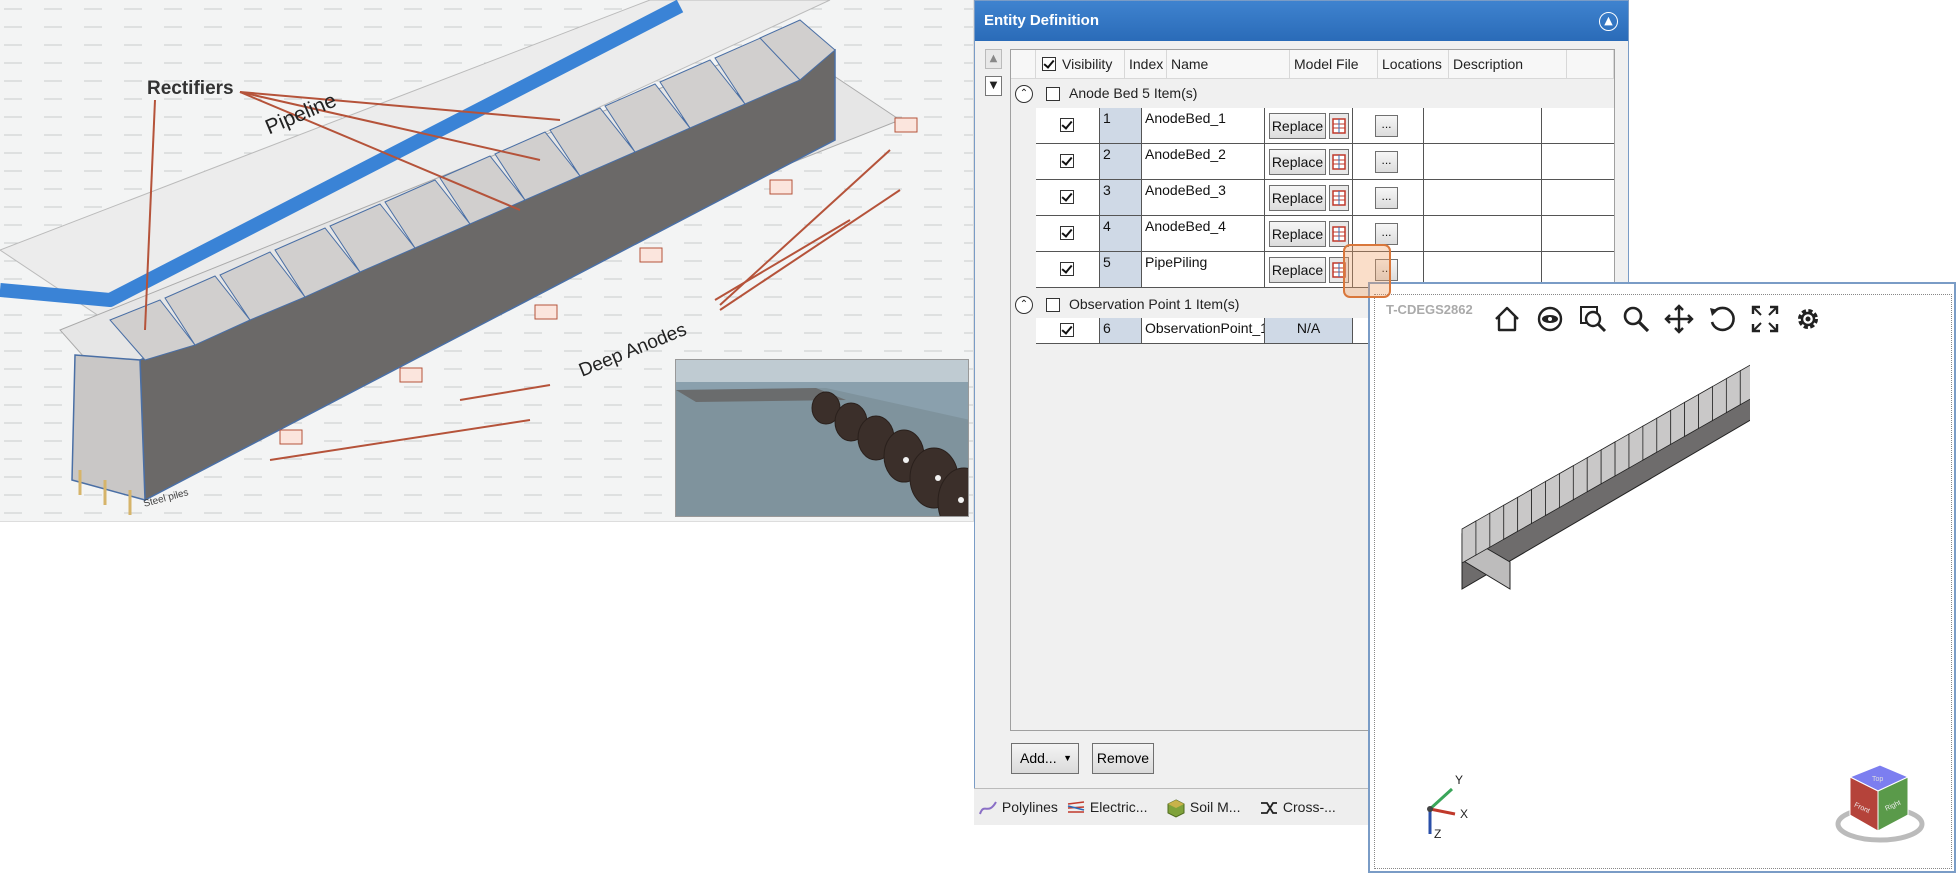  What do you see at coordinates (1121, 161) in the screenshot?
I see `index-cell: 2` at bounding box center [1121, 161].